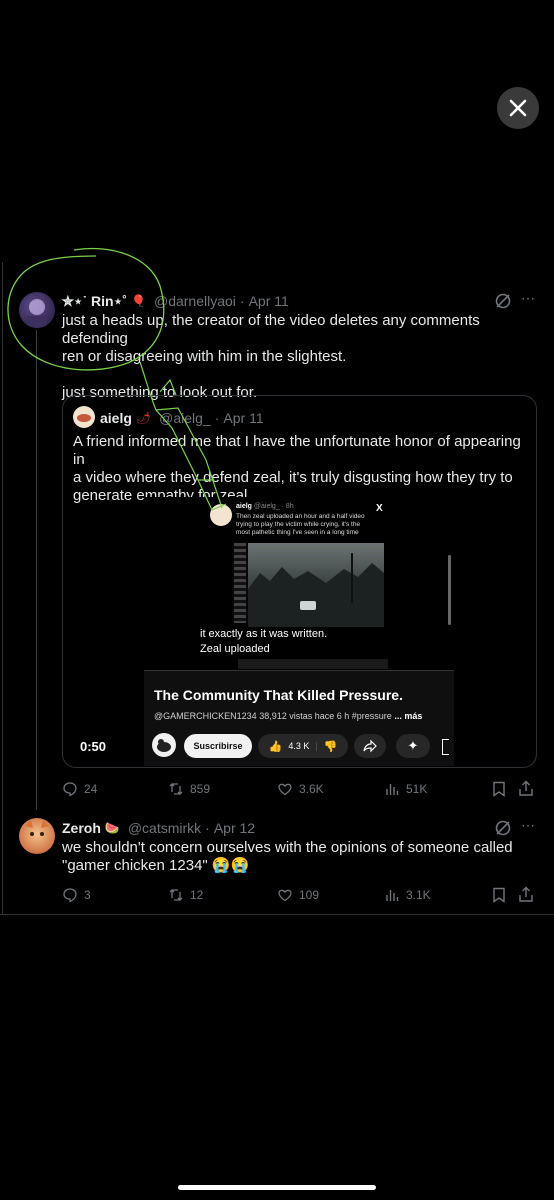 Image resolution: width=554 pixels, height=1200 pixels. I want to click on quote-emoji: 🌶, so click(143, 418).